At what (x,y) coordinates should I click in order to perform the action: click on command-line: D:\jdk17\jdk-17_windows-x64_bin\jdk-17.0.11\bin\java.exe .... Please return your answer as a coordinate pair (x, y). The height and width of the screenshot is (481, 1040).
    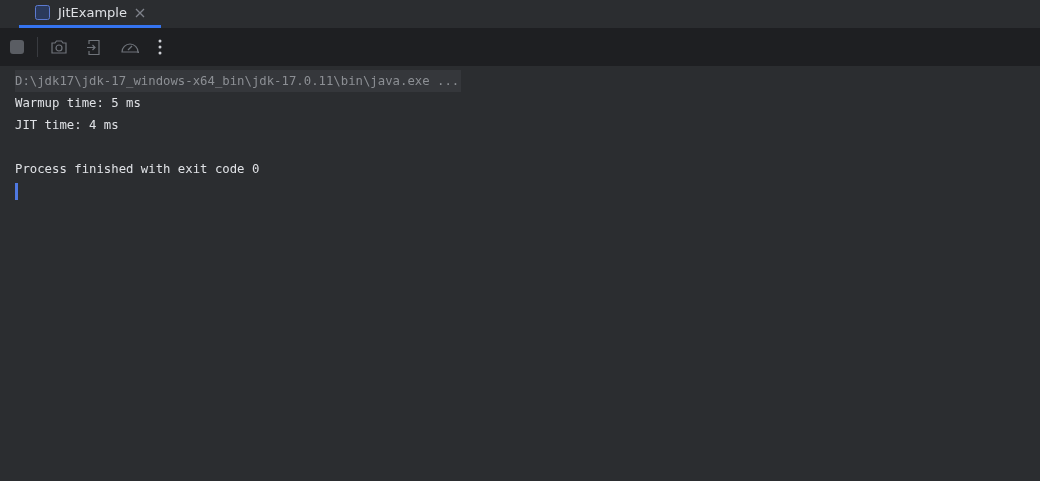
    Looking at the image, I should click on (237, 81).